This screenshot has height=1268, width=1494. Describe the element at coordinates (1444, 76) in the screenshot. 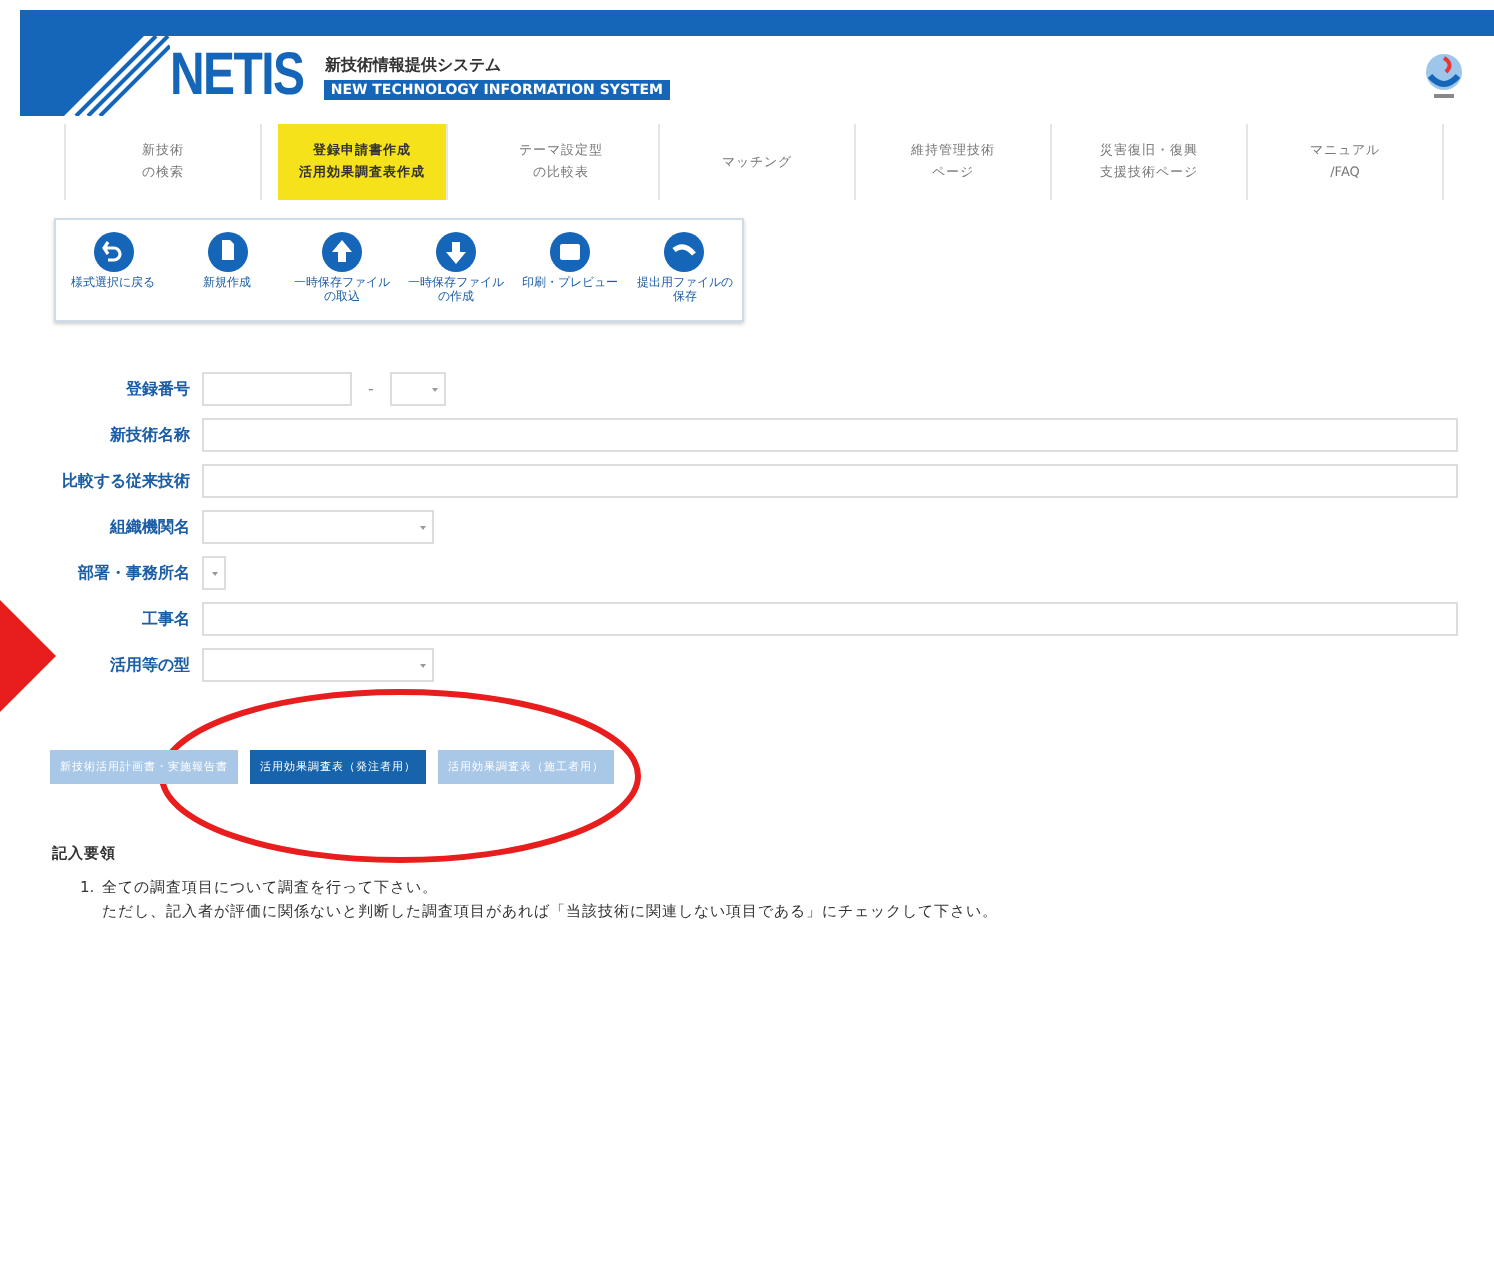

I see `emblem-icon` at that location.